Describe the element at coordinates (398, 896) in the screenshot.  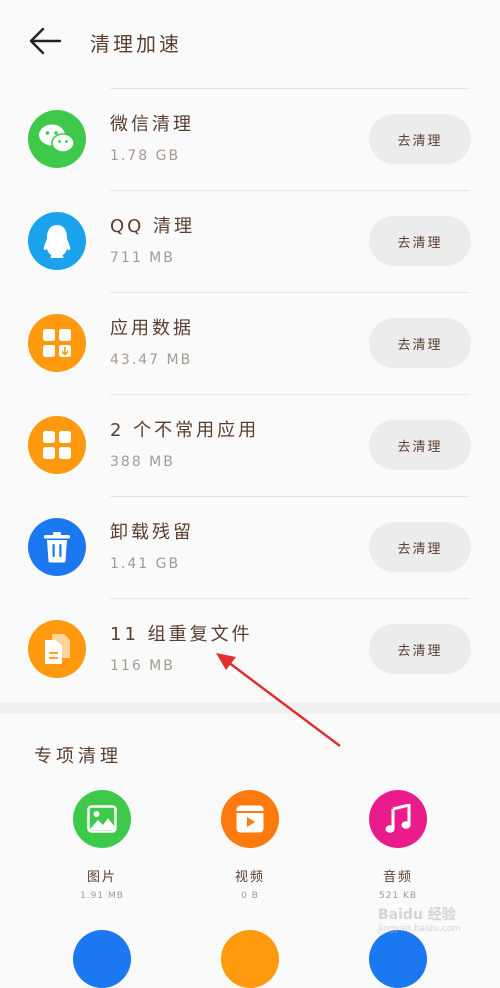
I see `special-item-size: 521 KB` at that location.